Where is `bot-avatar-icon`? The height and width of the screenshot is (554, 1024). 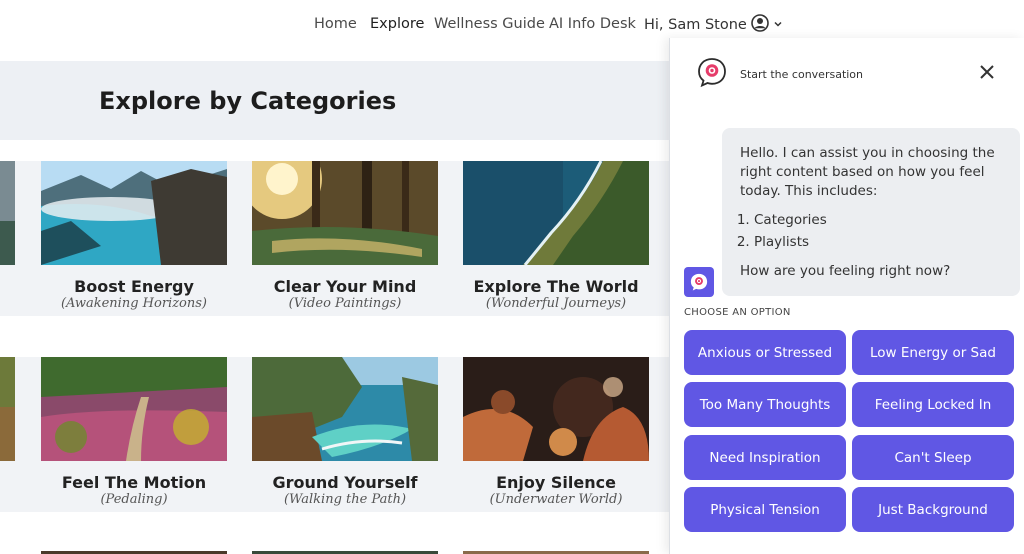
bot-avatar-icon is located at coordinates (699, 282).